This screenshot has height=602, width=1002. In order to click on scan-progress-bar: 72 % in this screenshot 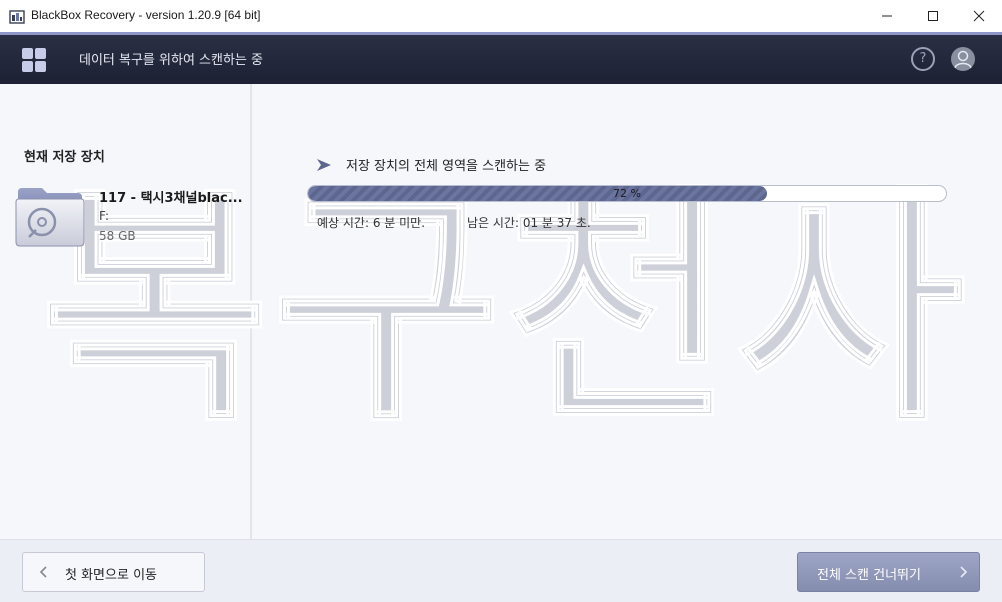, I will do `click(627, 193)`.